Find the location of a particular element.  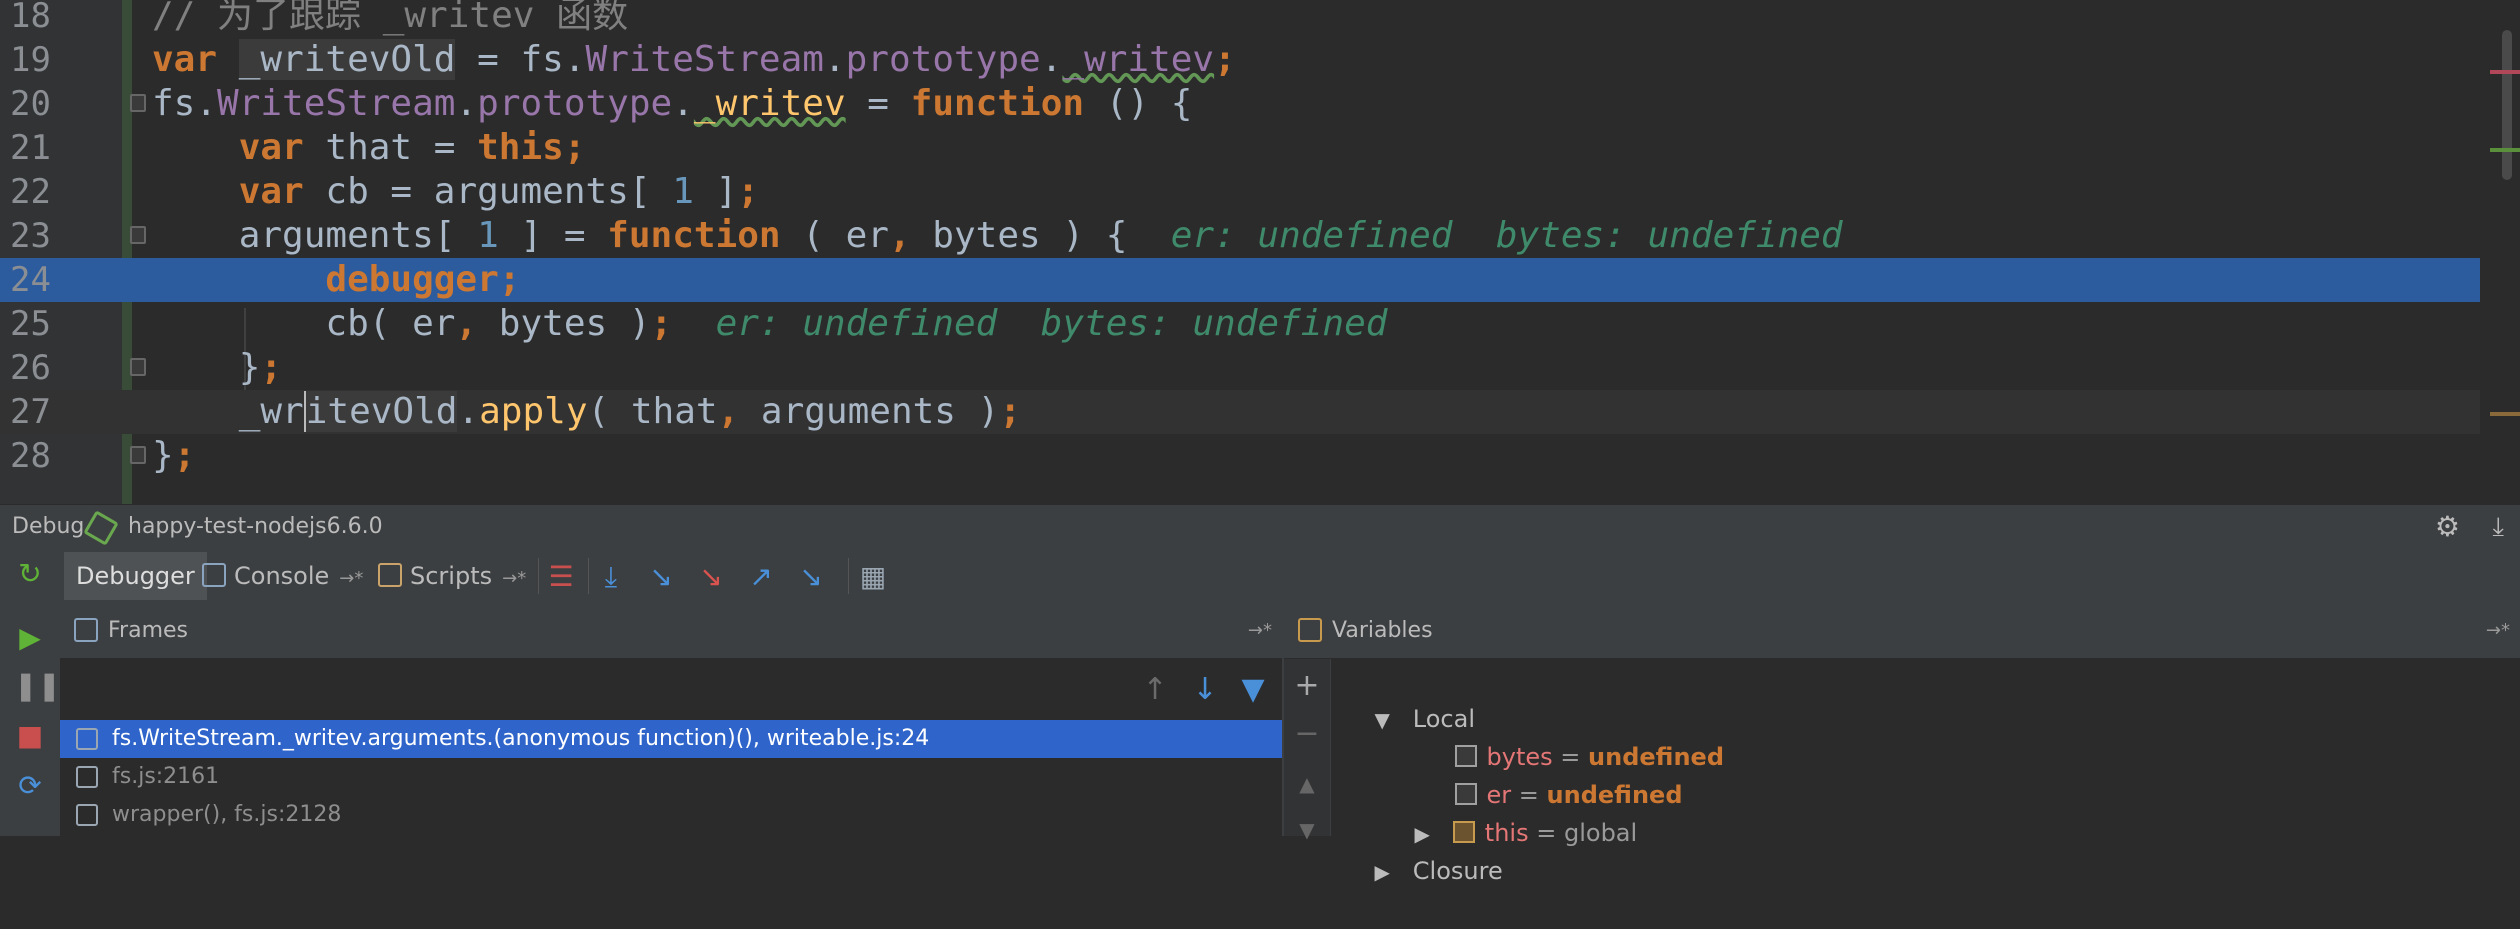

scope-closure: ▶ Closure is located at coordinates (1423, 849).